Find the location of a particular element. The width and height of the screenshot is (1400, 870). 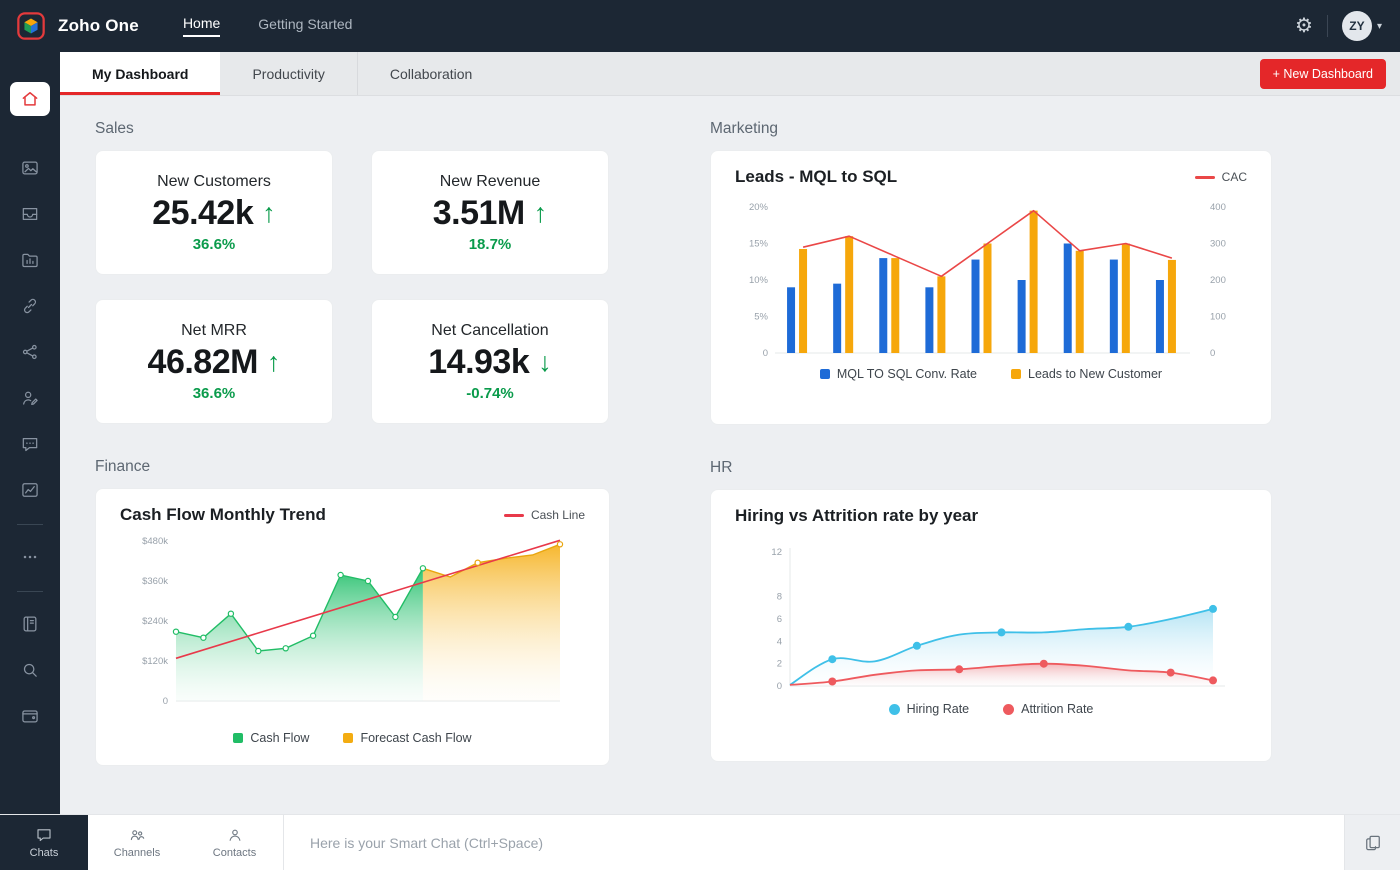

kpi-value: 46.82M is located at coordinates (203, 361).